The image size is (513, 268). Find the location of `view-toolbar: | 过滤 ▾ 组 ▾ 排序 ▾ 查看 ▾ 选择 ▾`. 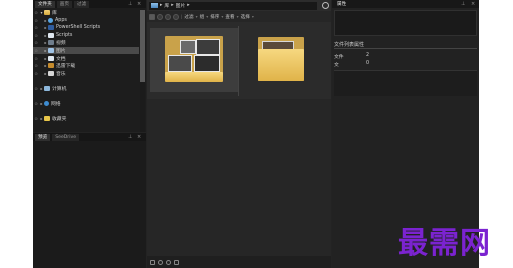

view-toolbar: | 过滤 ▾ 组 ▾ 排序 ▾ 查看 ▾ 选择 ▾ is located at coordinates (239, 16).